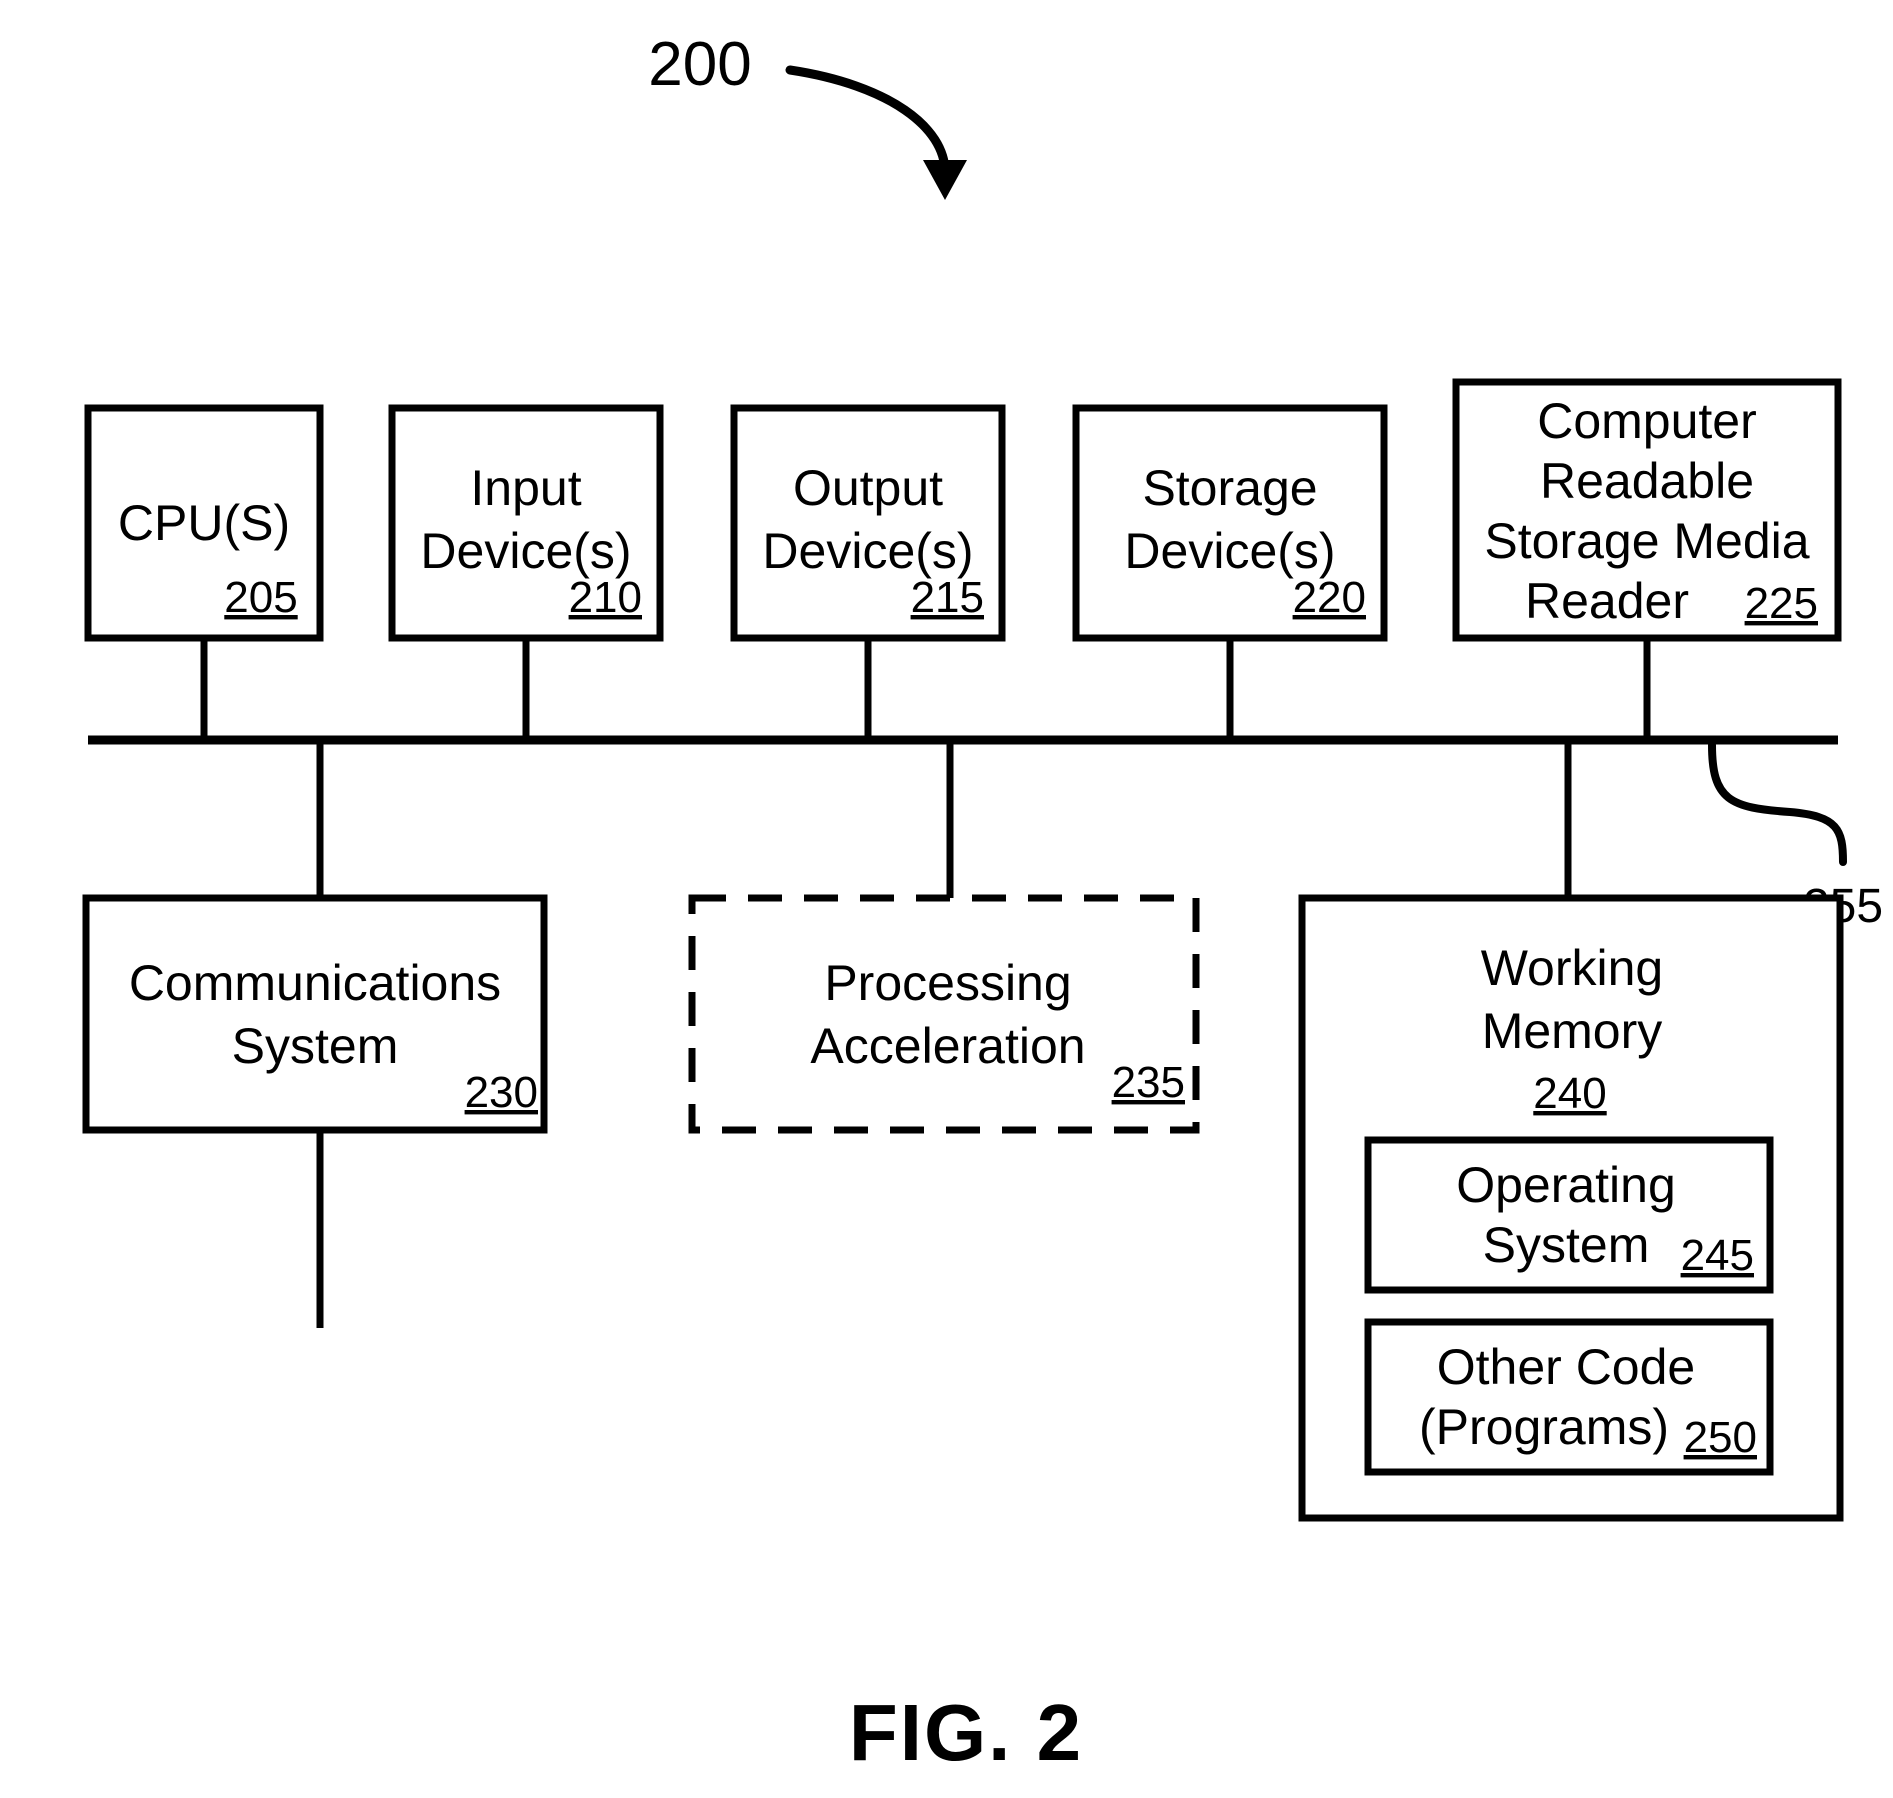 The image size is (1893, 1798). What do you see at coordinates (315, 1046) in the screenshot?
I see `box-communications-system-label-line-2: System` at bounding box center [315, 1046].